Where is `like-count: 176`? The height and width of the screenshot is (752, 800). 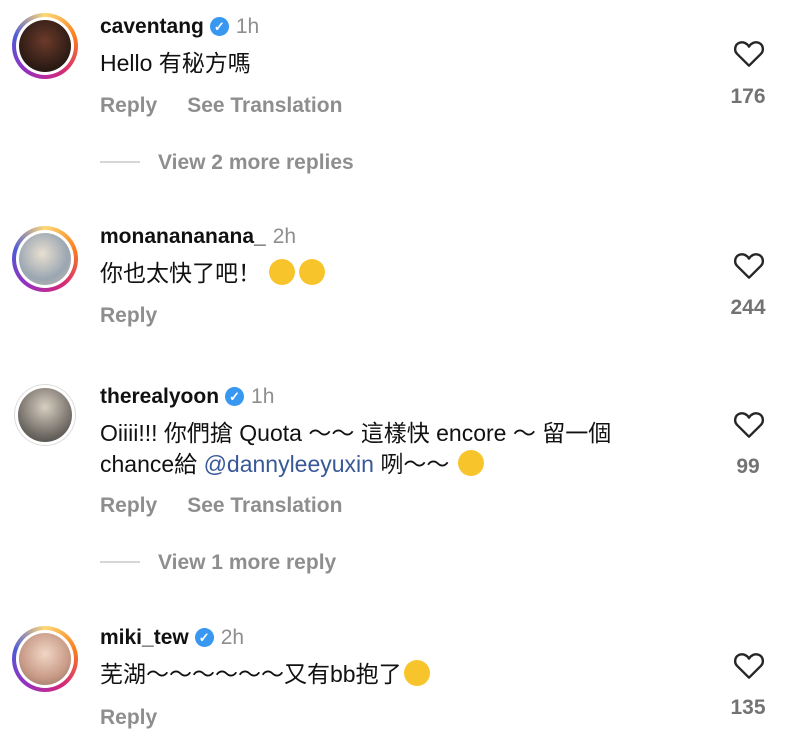 like-count: 176 is located at coordinates (748, 96).